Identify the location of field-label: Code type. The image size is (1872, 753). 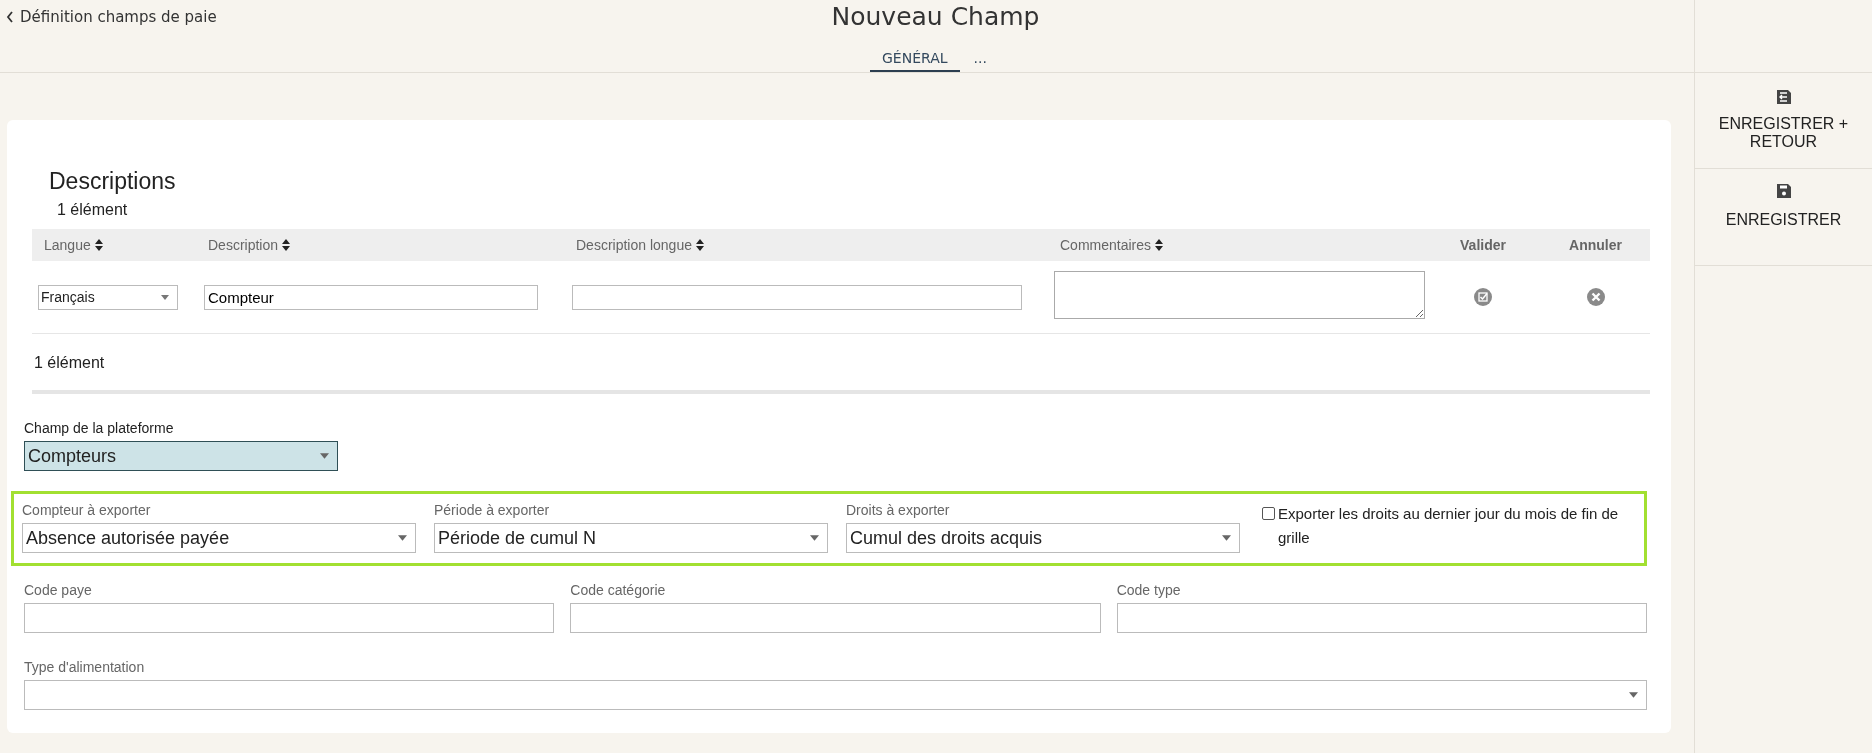
(1149, 590).